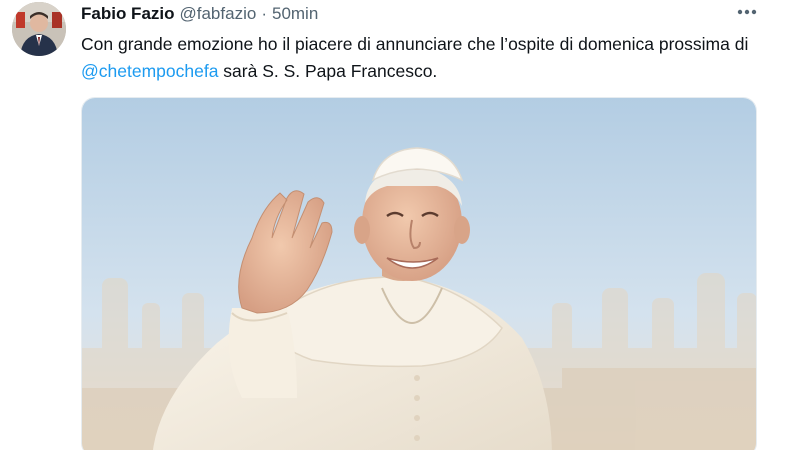 The height and width of the screenshot is (450, 800). What do you see at coordinates (295, 14) in the screenshot?
I see `timestamp: 50min` at bounding box center [295, 14].